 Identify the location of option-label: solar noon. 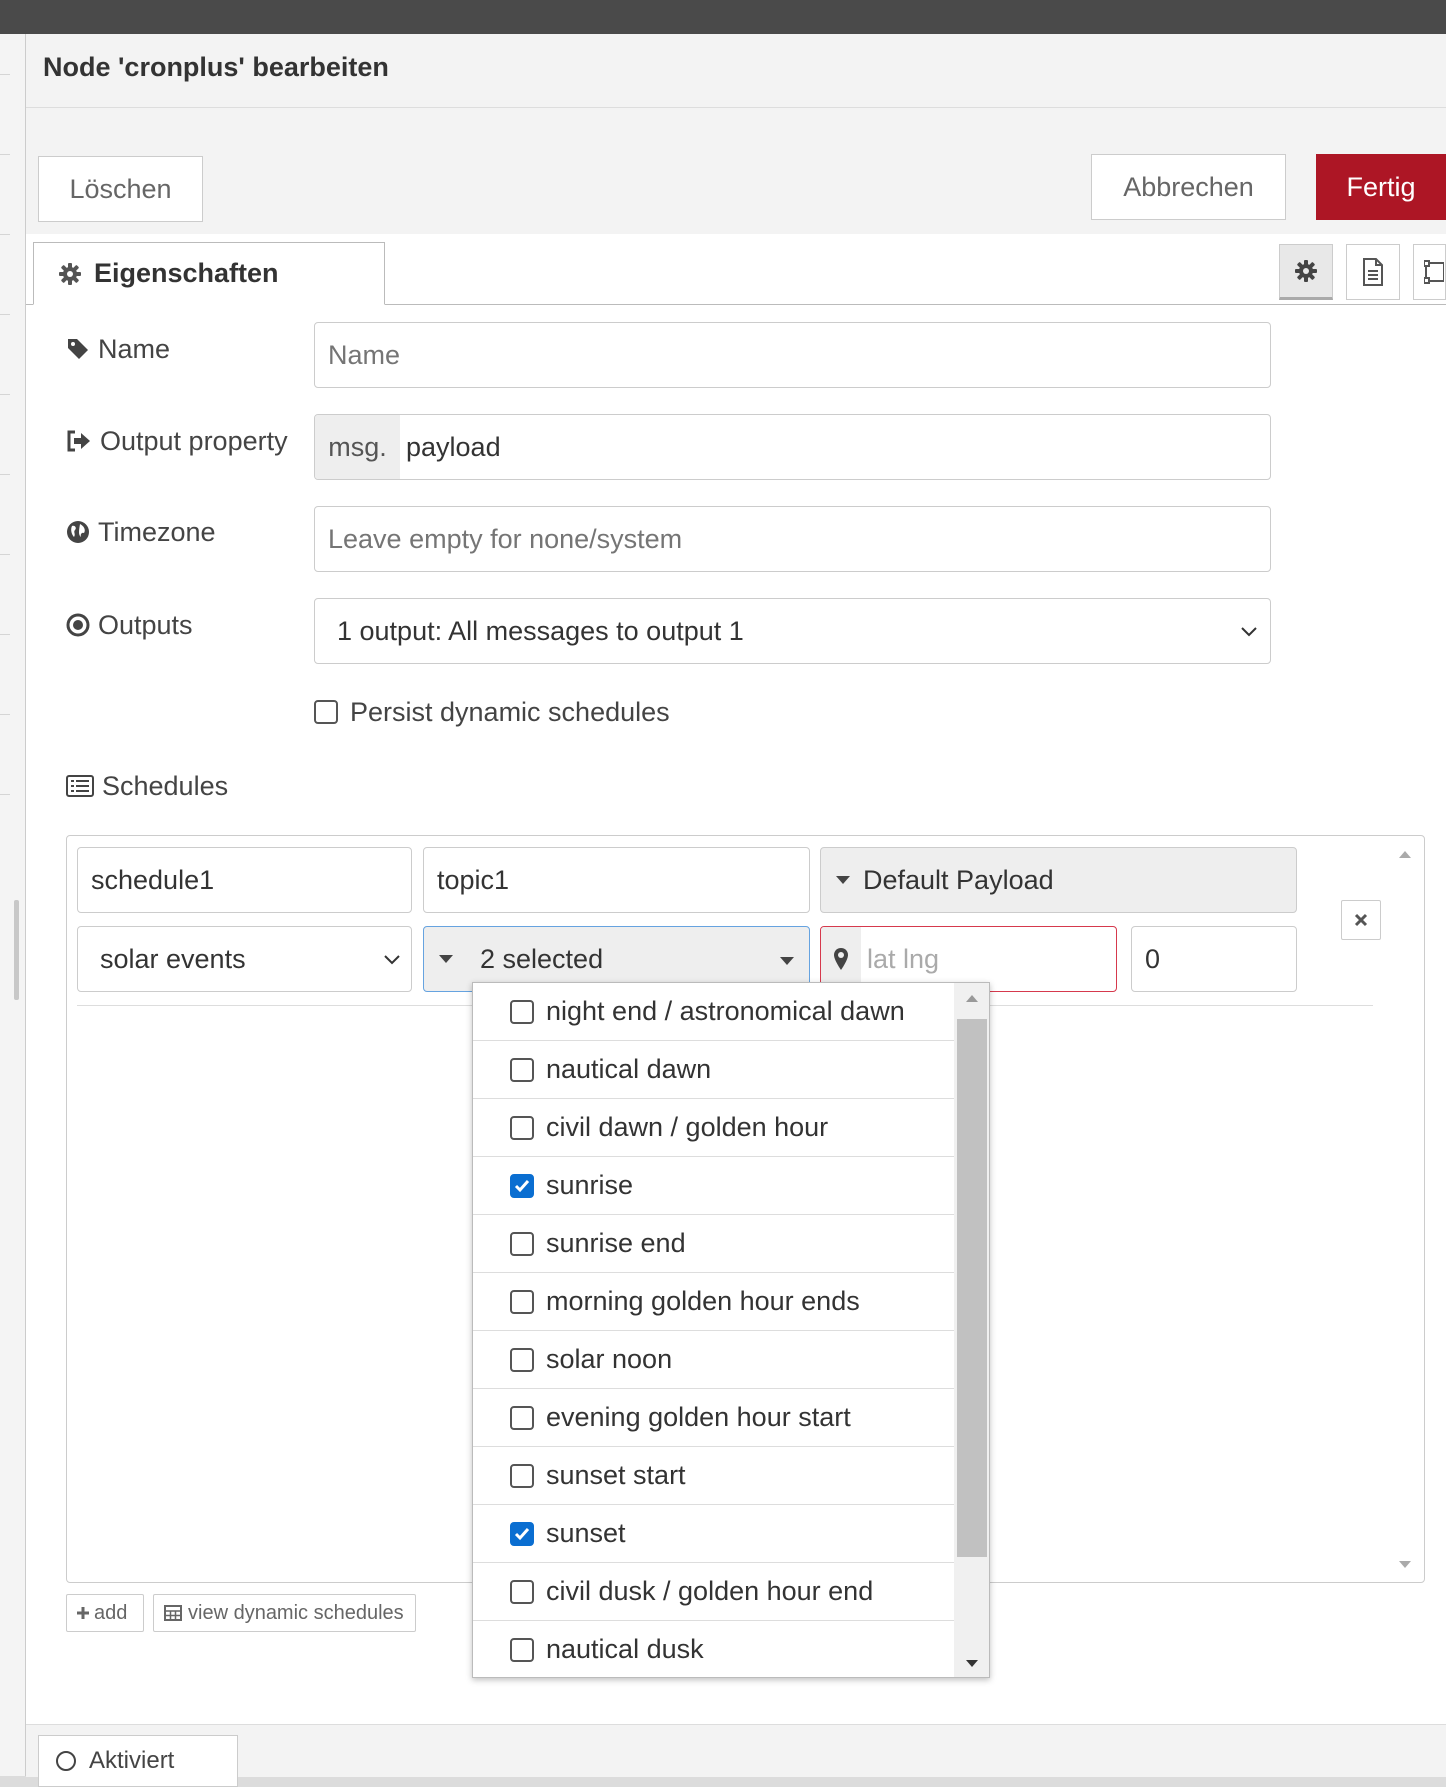
(609, 1359).